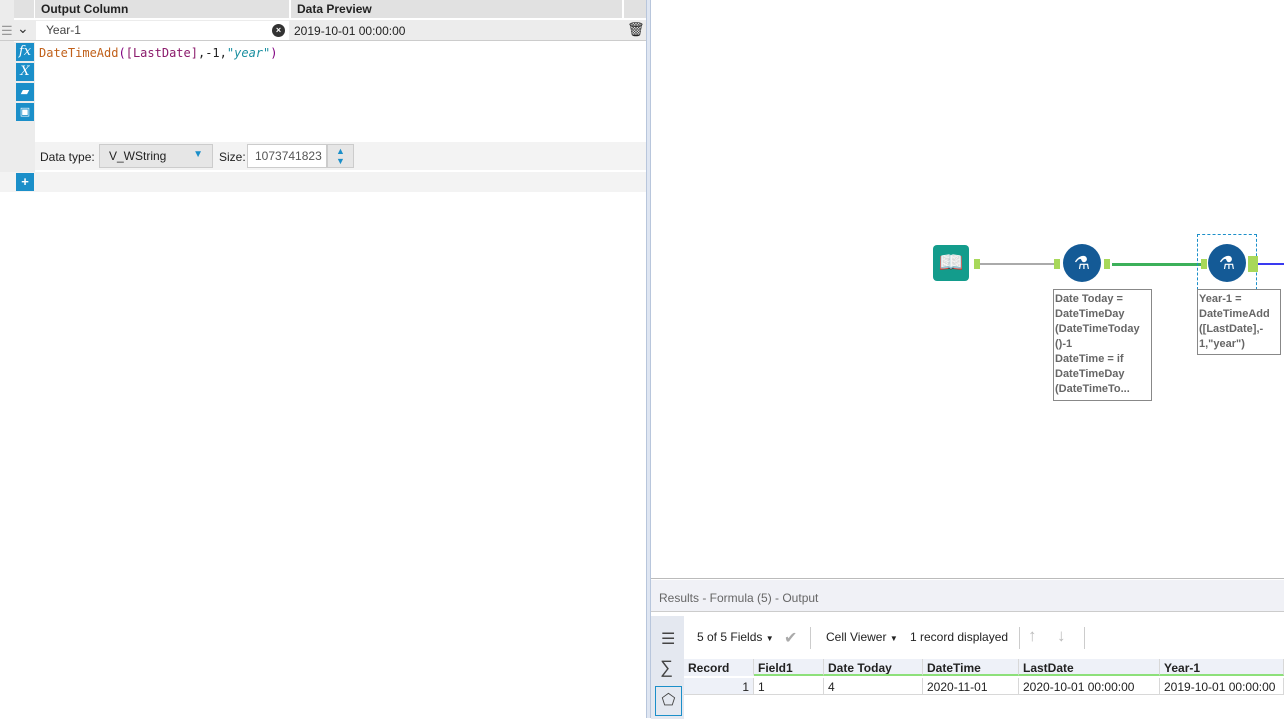 The height and width of the screenshot is (719, 1284). I want to click on variable-icon: X, so click(25, 72).